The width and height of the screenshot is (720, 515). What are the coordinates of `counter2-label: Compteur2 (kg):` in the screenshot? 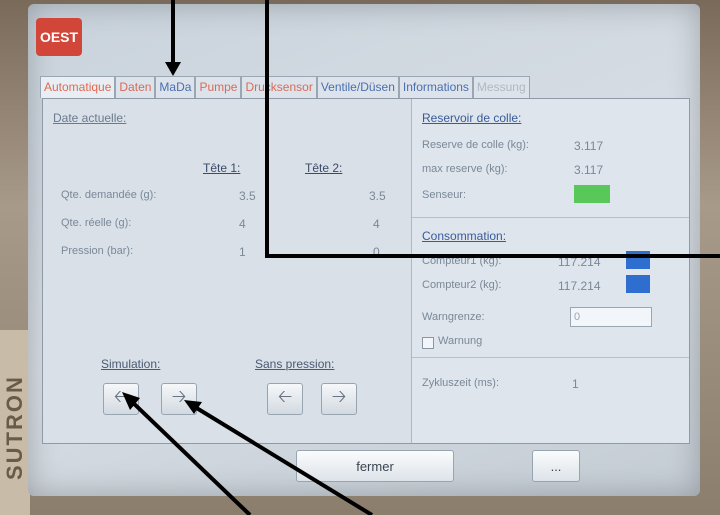 It's located at (462, 285).